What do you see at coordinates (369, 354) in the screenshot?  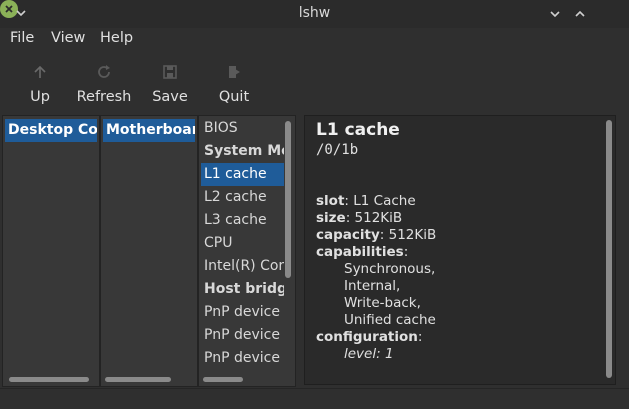 I see `detail-configuration-value: level: 1` at bounding box center [369, 354].